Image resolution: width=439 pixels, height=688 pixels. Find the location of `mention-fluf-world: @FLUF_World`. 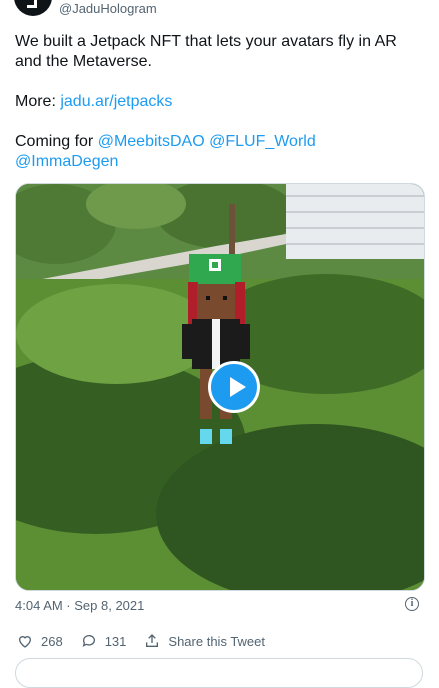

mention-fluf-world: @FLUF_World is located at coordinates (262, 141).